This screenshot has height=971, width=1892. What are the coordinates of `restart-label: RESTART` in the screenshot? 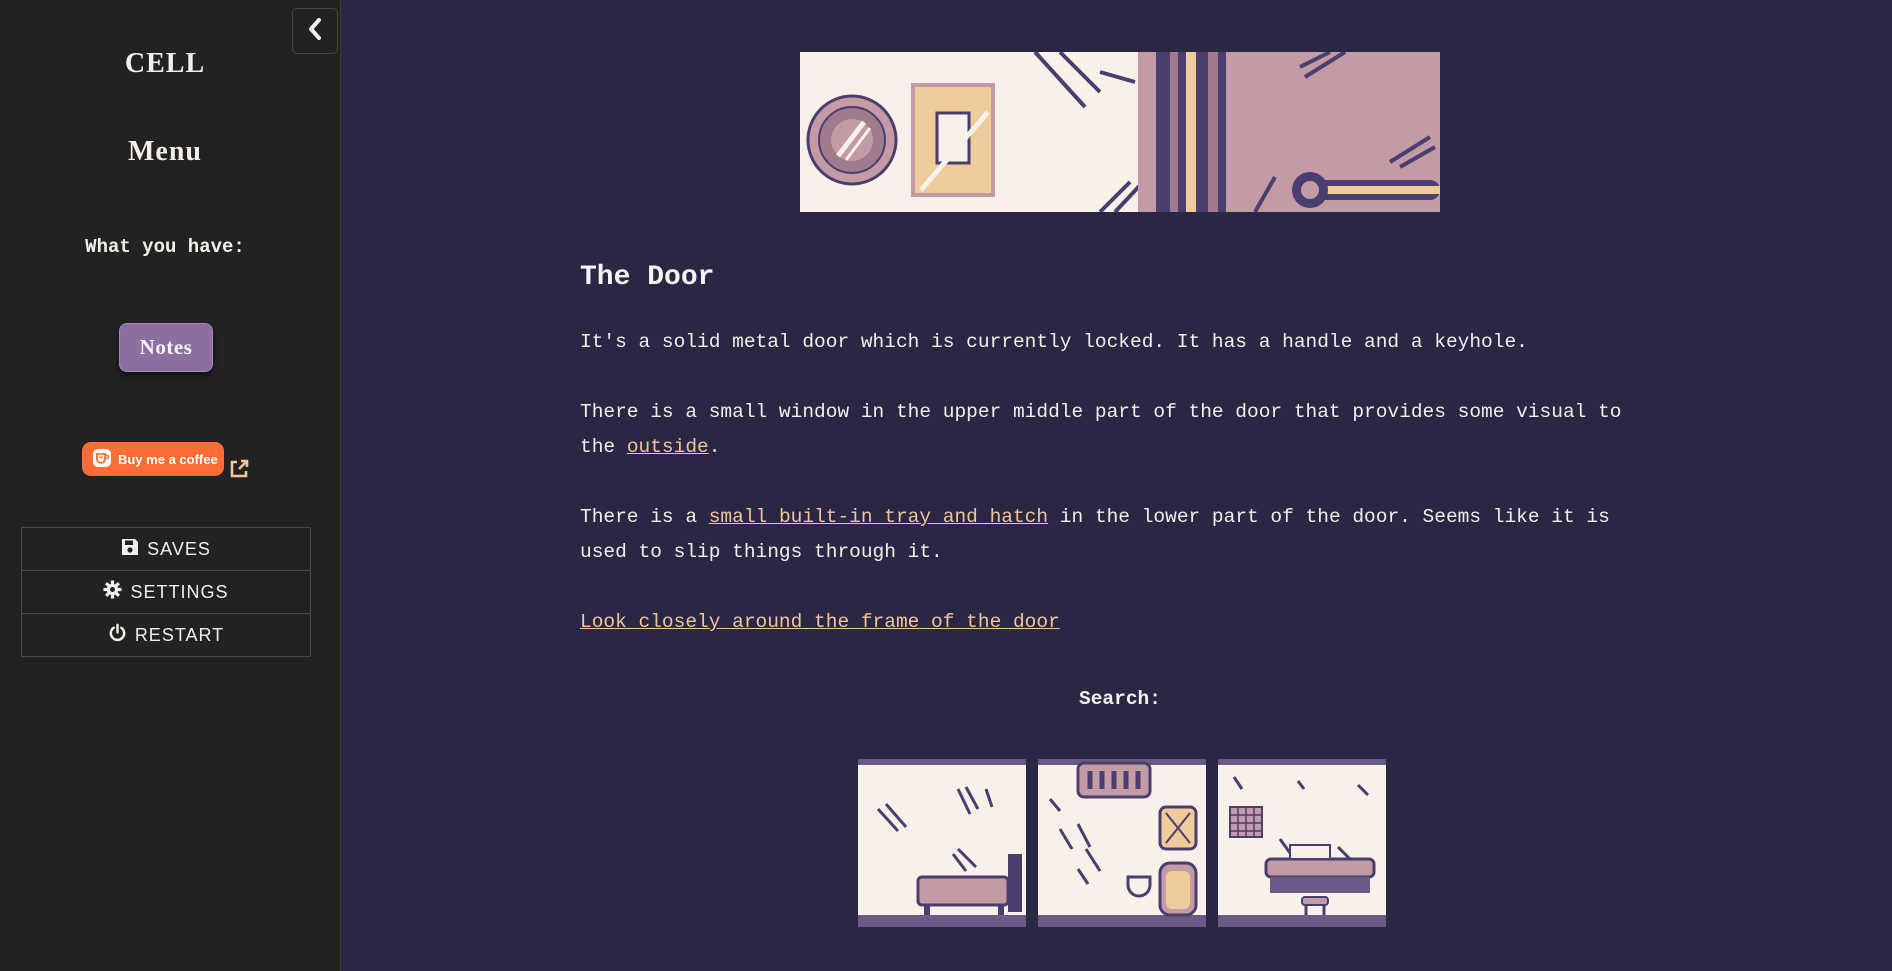 It's located at (179, 634).